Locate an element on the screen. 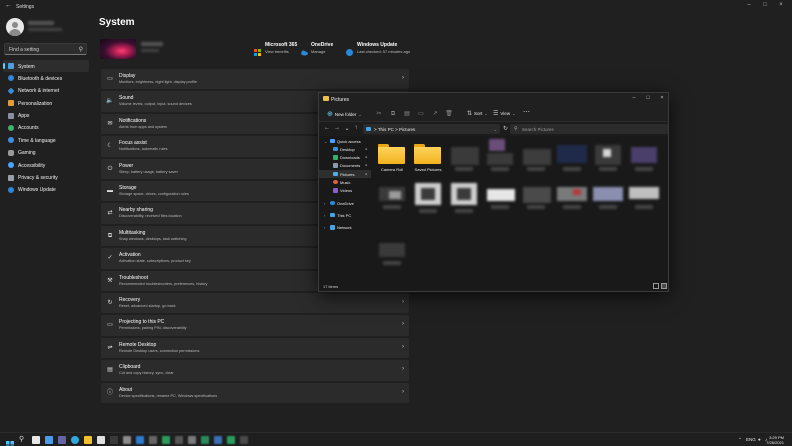 This screenshot has height=446, width=792. view-button: ☰ View ⌄ is located at coordinates (504, 113).